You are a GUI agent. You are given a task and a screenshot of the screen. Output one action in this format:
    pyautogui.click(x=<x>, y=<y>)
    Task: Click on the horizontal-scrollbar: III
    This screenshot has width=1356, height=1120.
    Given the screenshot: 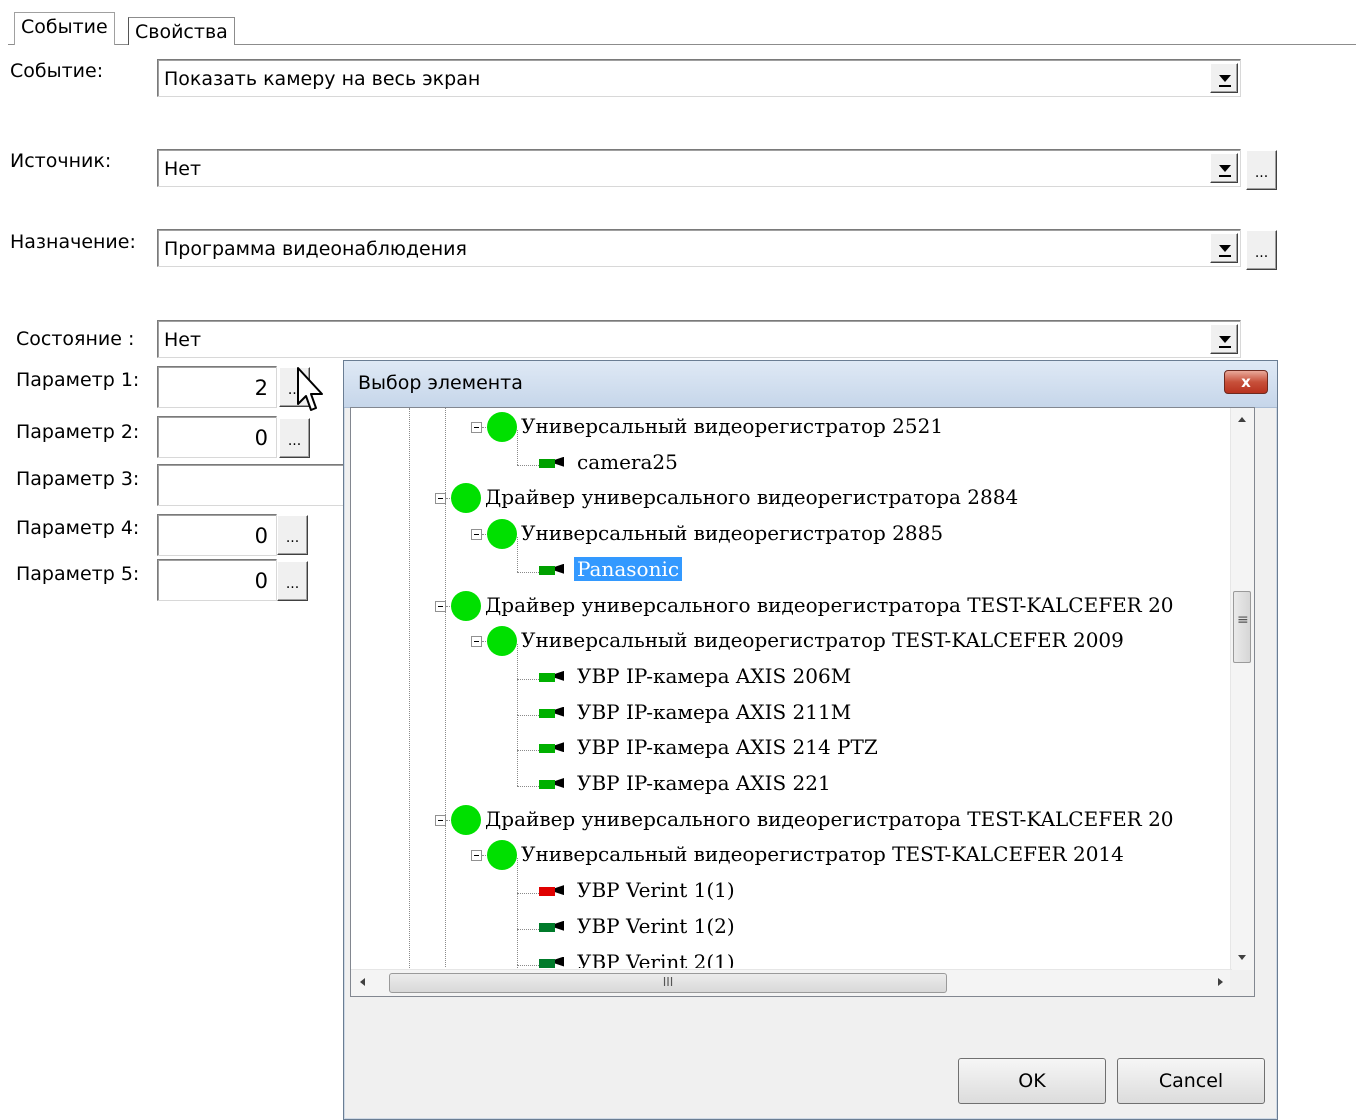 What is the action you would take?
    pyautogui.click(x=791, y=982)
    